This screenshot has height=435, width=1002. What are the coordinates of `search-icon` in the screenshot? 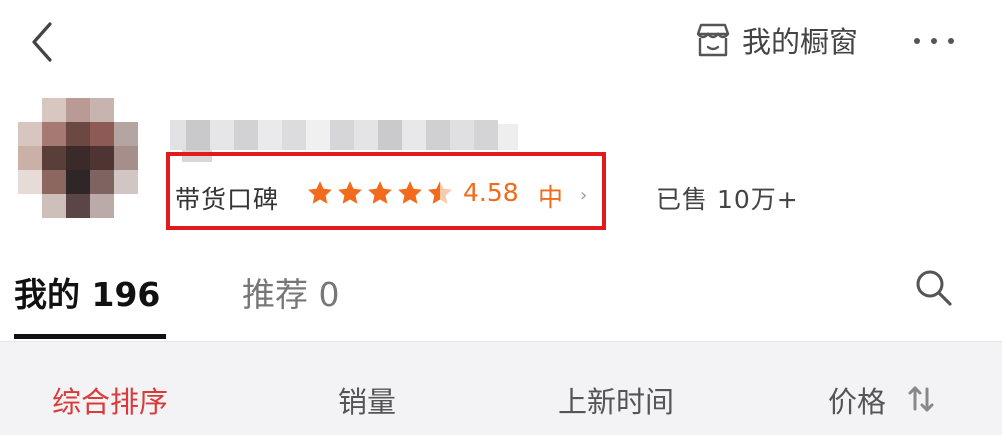 It's located at (934, 288).